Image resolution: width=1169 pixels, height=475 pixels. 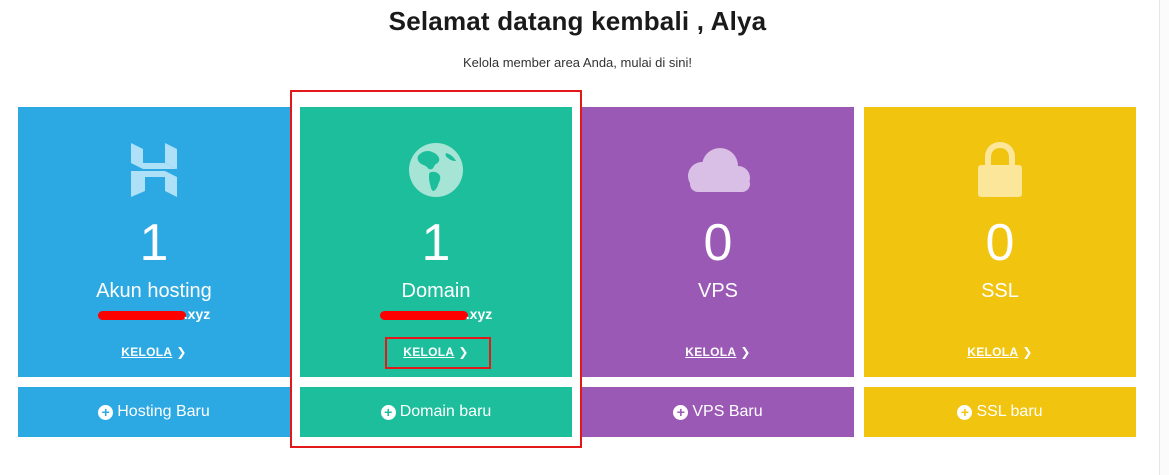 What do you see at coordinates (577, 21) in the screenshot?
I see `page-title: Selamat datang kembali , Alya` at bounding box center [577, 21].